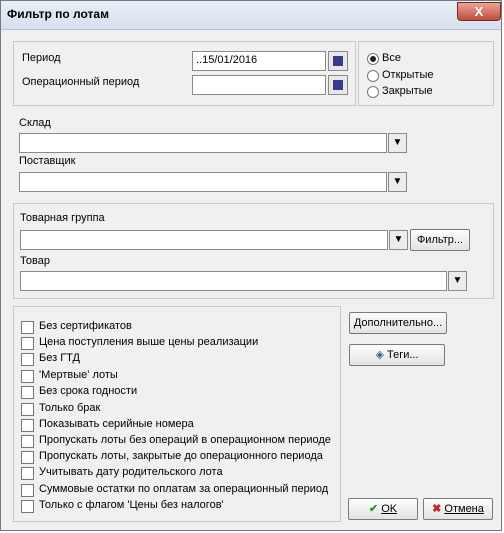  What do you see at coordinates (338, 61) in the screenshot?
I see `period-calendar-button` at bounding box center [338, 61].